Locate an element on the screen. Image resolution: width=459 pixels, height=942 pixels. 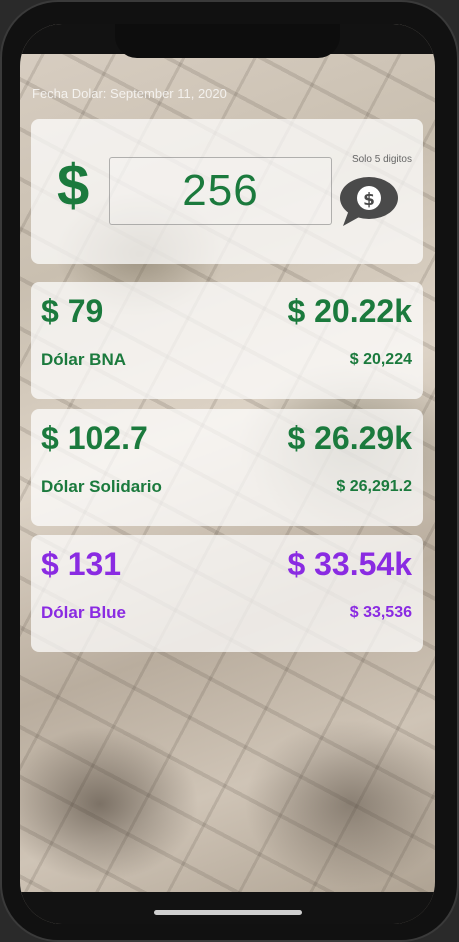
device-notch is located at coordinates (227, 41).